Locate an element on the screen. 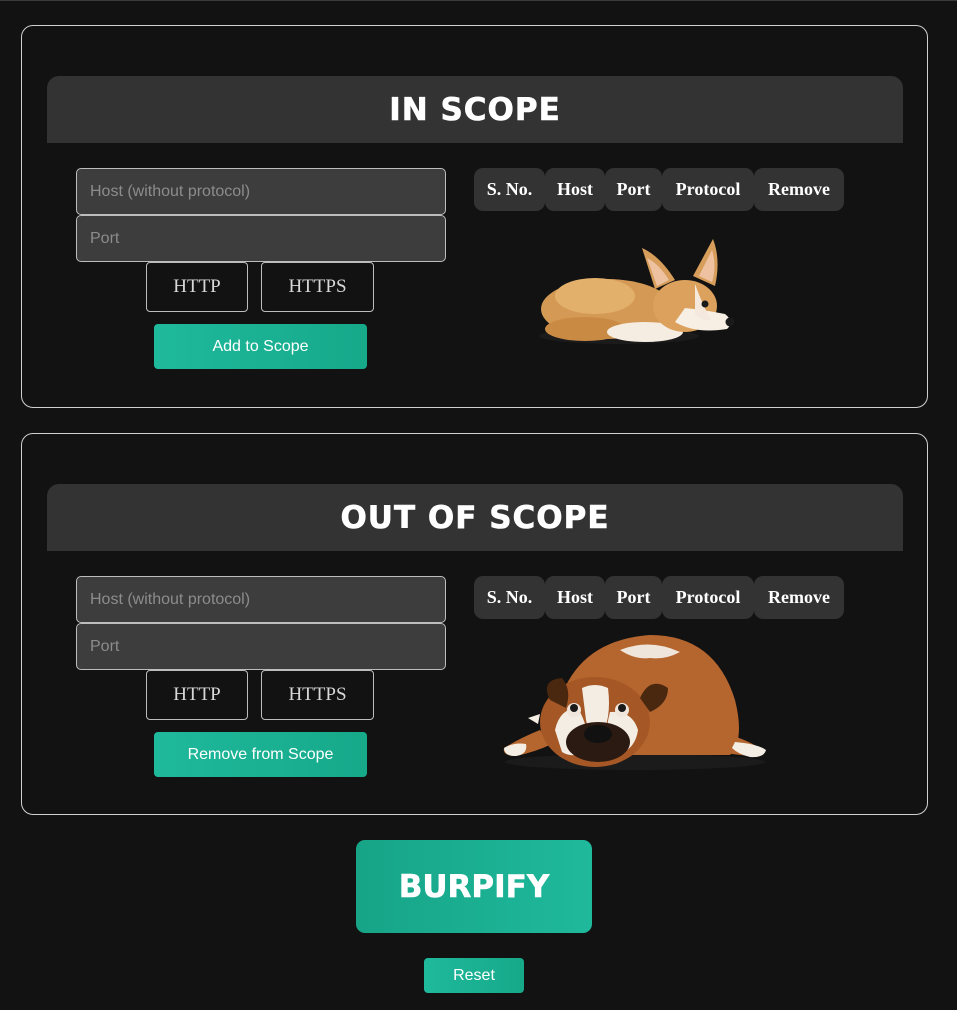 The height and width of the screenshot is (1010, 957). bulldog-image is located at coordinates (634, 702).